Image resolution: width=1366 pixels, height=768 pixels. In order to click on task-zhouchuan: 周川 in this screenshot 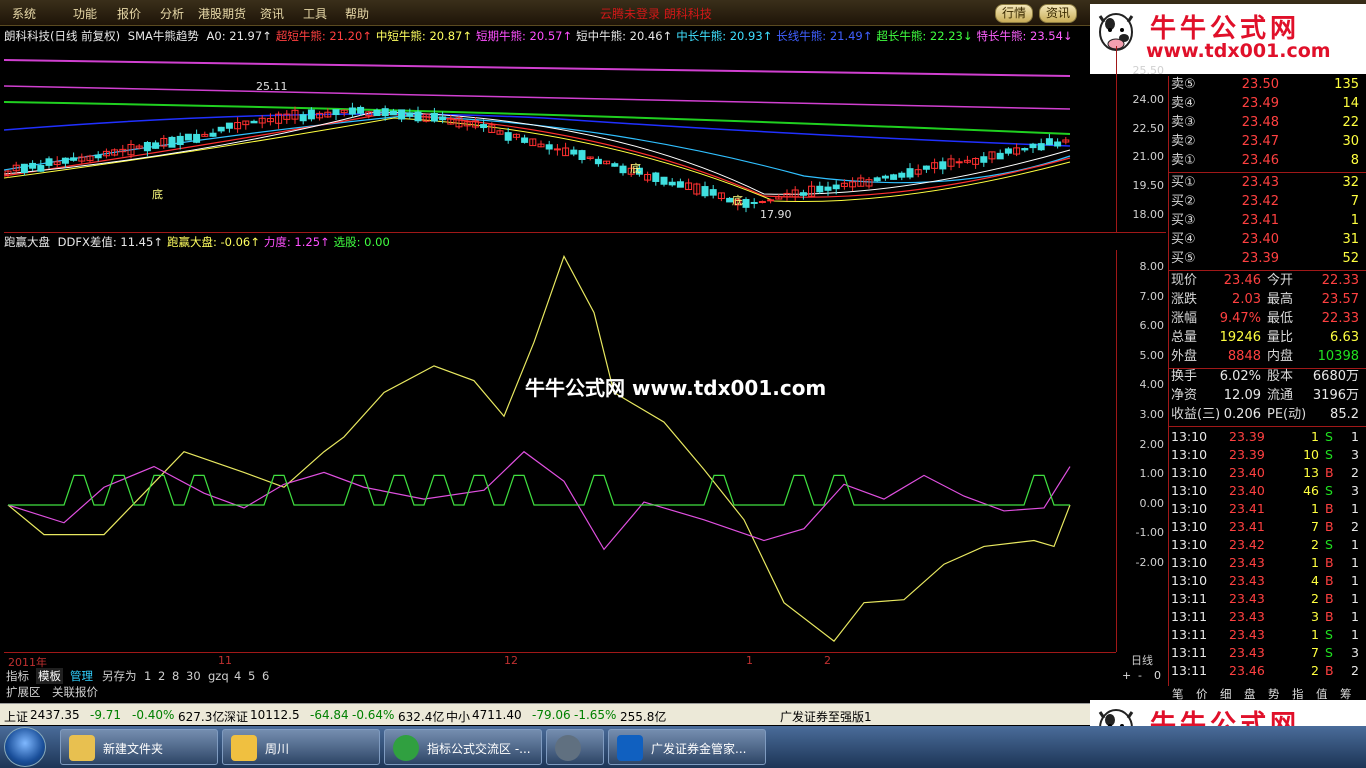, I will do `click(301, 747)`.